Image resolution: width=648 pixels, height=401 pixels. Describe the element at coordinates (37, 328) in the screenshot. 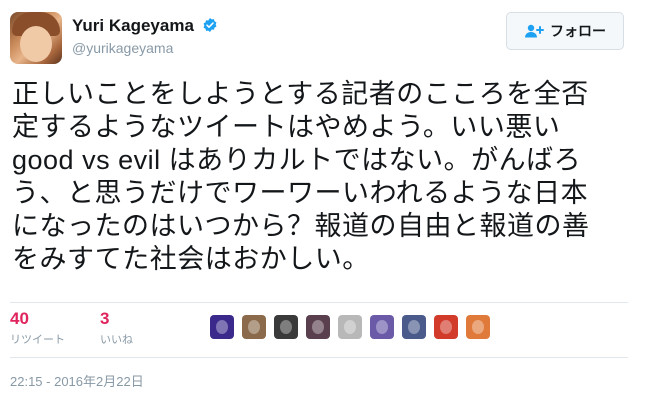

I see `retweet-stat: 40 リツイート` at that location.